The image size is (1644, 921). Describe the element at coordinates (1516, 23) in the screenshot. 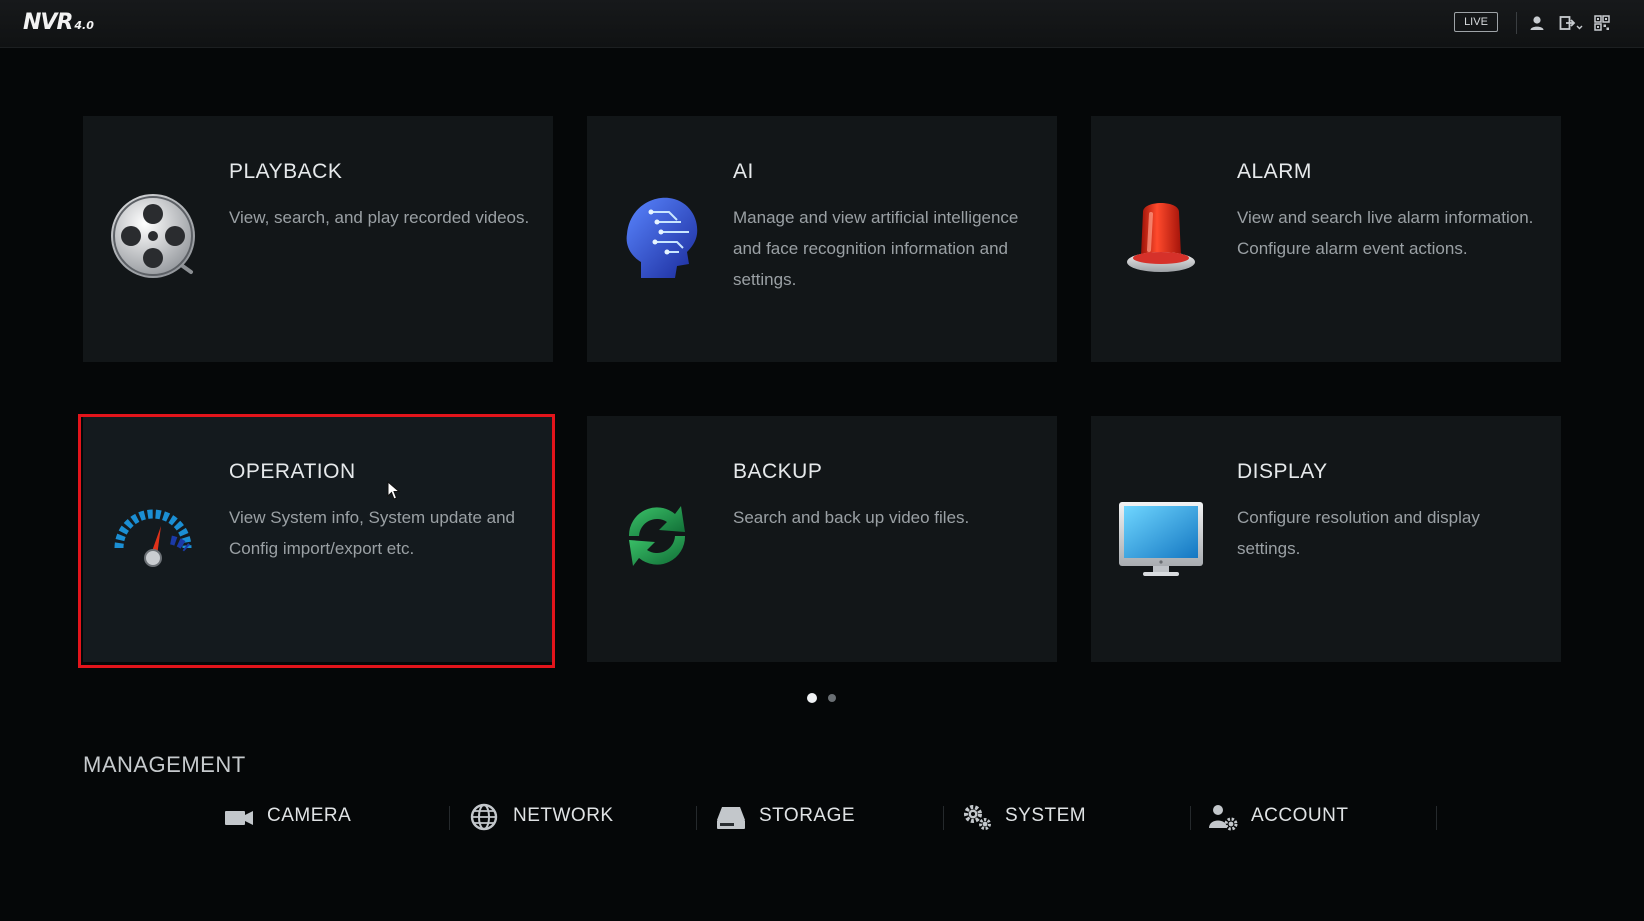

I see `top-bar-divider` at that location.